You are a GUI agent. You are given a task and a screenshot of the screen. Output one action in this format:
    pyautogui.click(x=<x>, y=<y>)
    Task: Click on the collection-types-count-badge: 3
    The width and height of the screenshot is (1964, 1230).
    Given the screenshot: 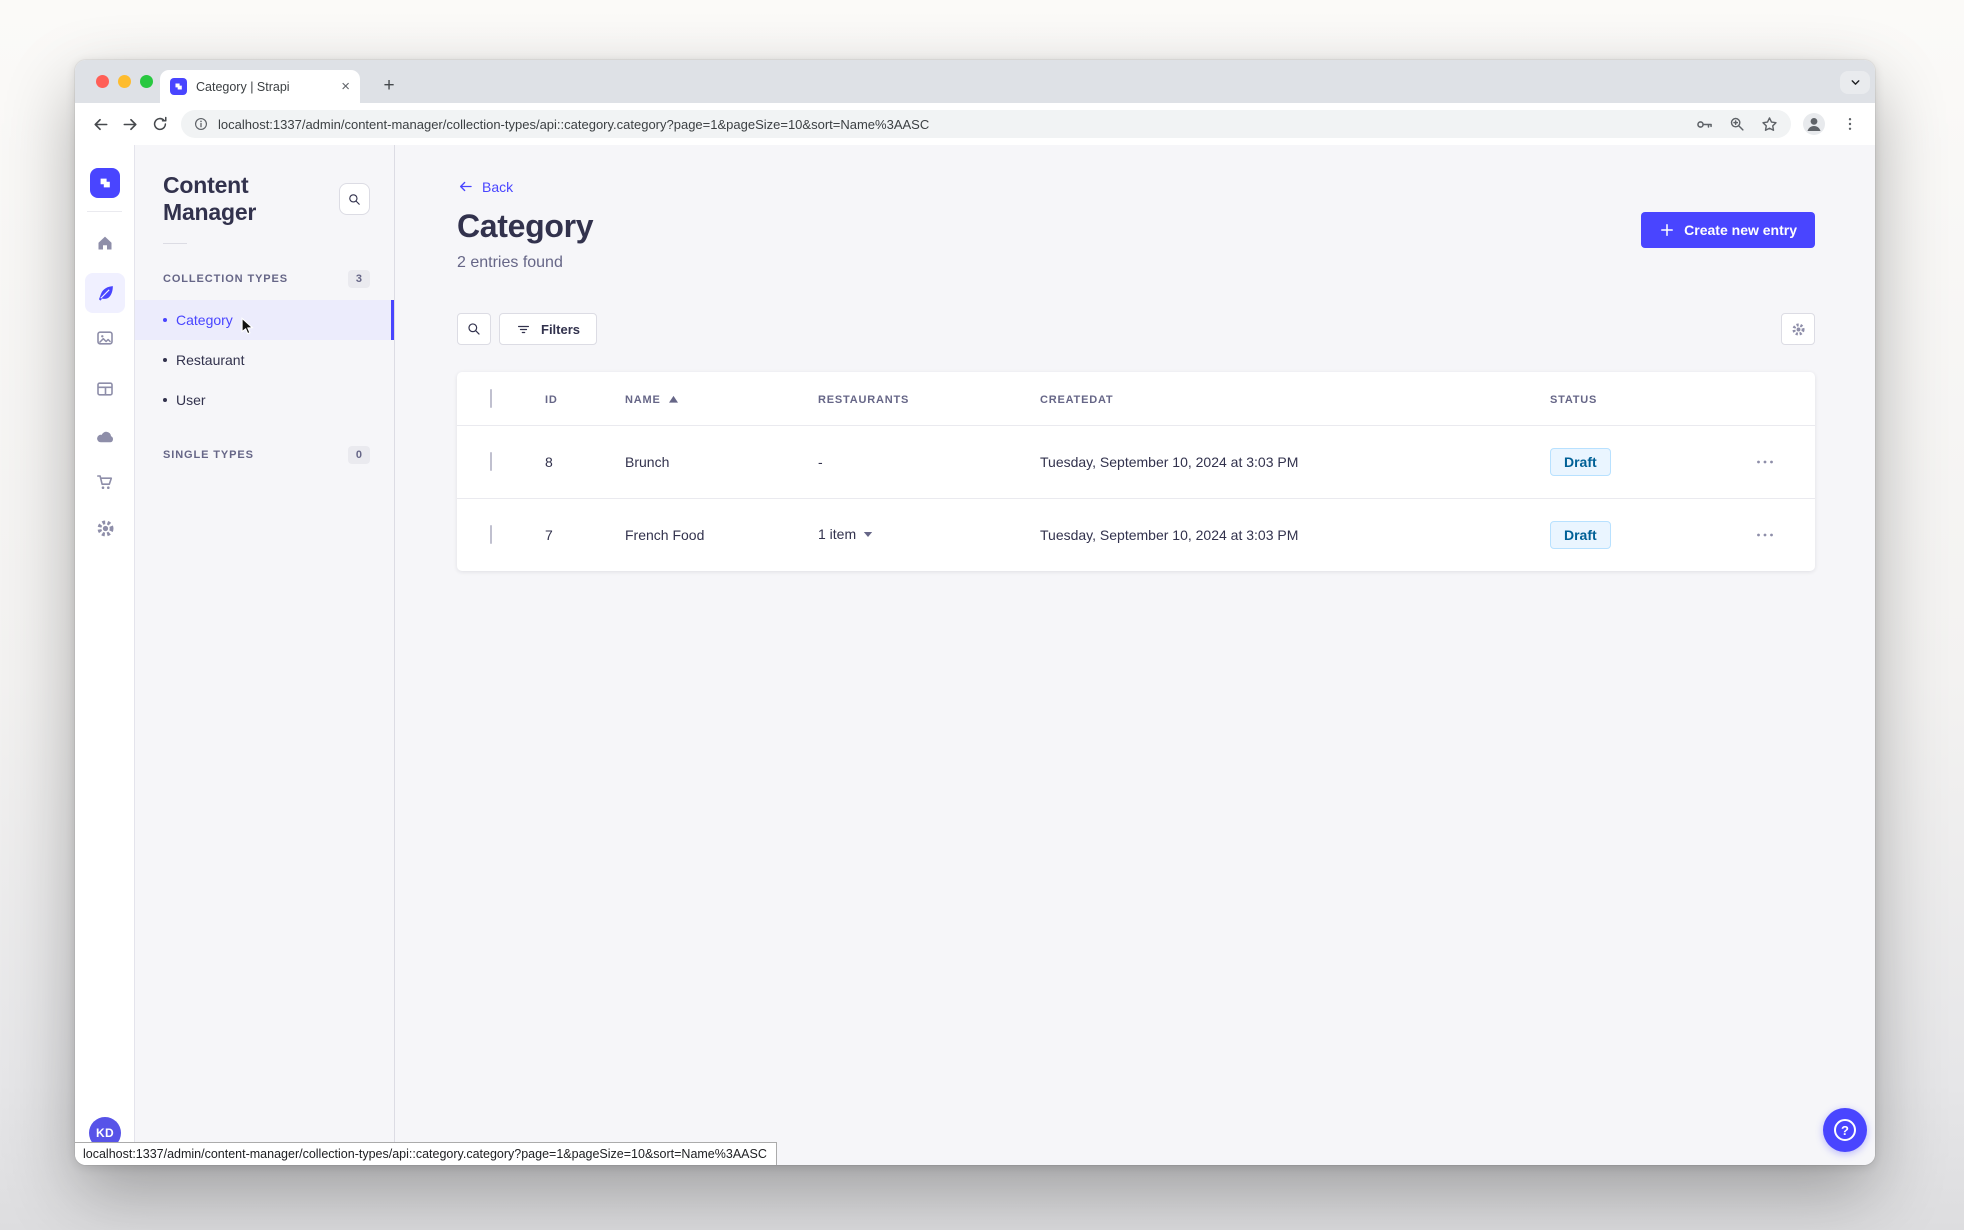 What is the action you would take?
    pyautogui.click(x=358, y=279)
    